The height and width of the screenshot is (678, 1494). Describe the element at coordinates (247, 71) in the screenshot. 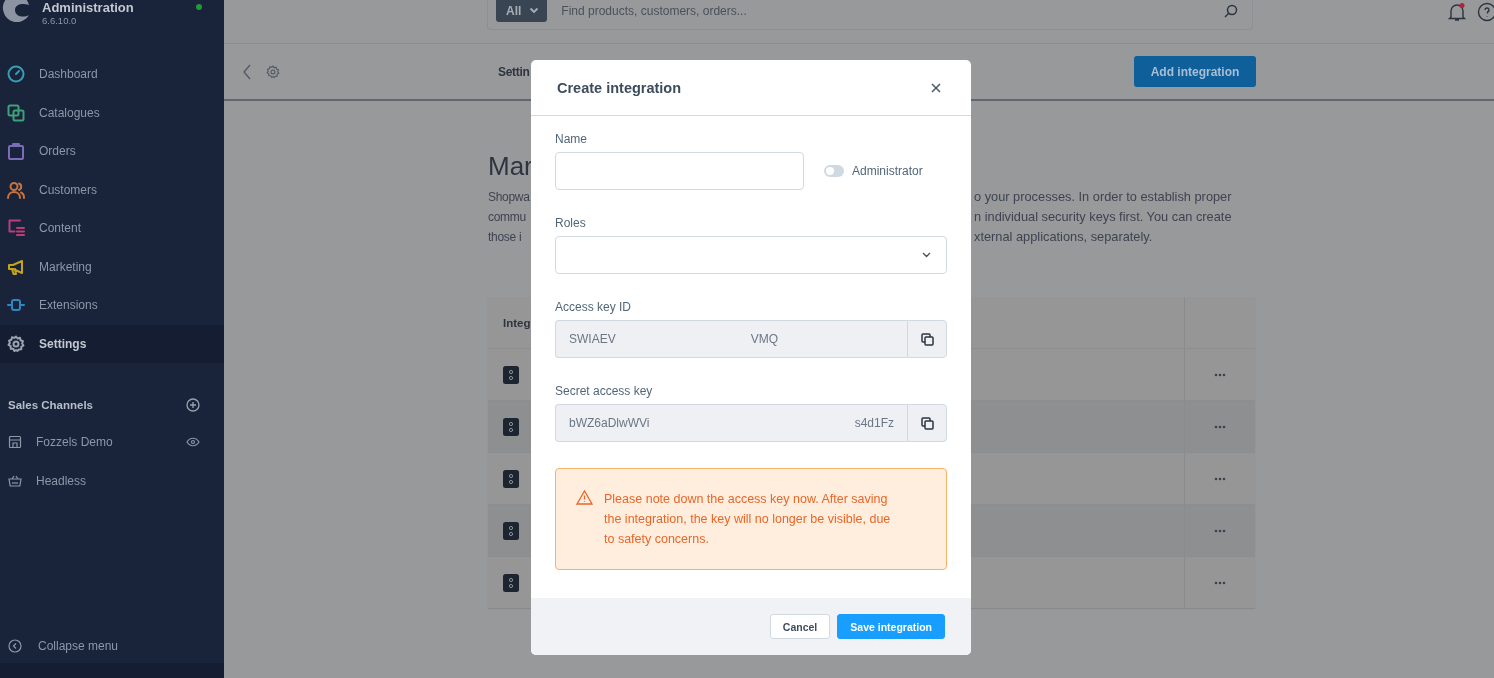

I see `back-icon` at that location.